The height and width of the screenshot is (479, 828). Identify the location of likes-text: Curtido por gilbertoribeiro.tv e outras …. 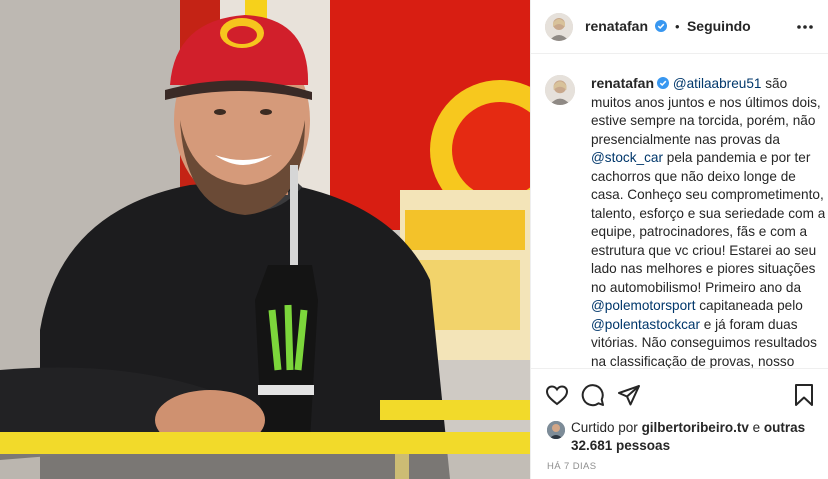
(694, 437).